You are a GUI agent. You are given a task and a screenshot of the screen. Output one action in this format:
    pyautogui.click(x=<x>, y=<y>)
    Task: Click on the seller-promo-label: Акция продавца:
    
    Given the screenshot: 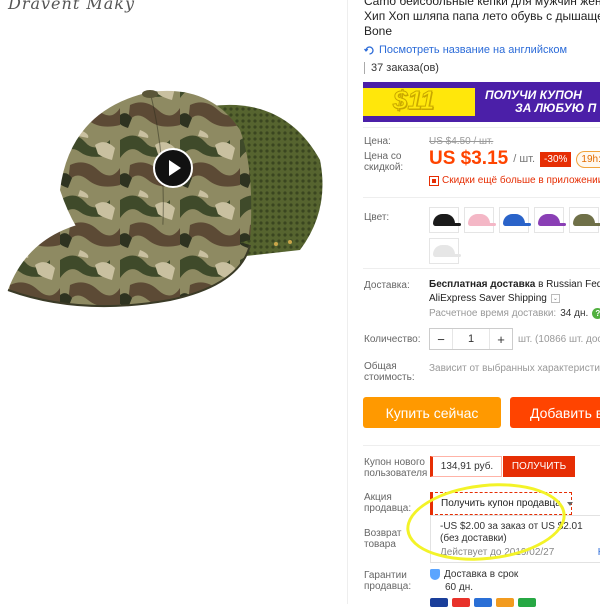 What is the action you would take?
    pyautogui.click(x=387, y=503)
    